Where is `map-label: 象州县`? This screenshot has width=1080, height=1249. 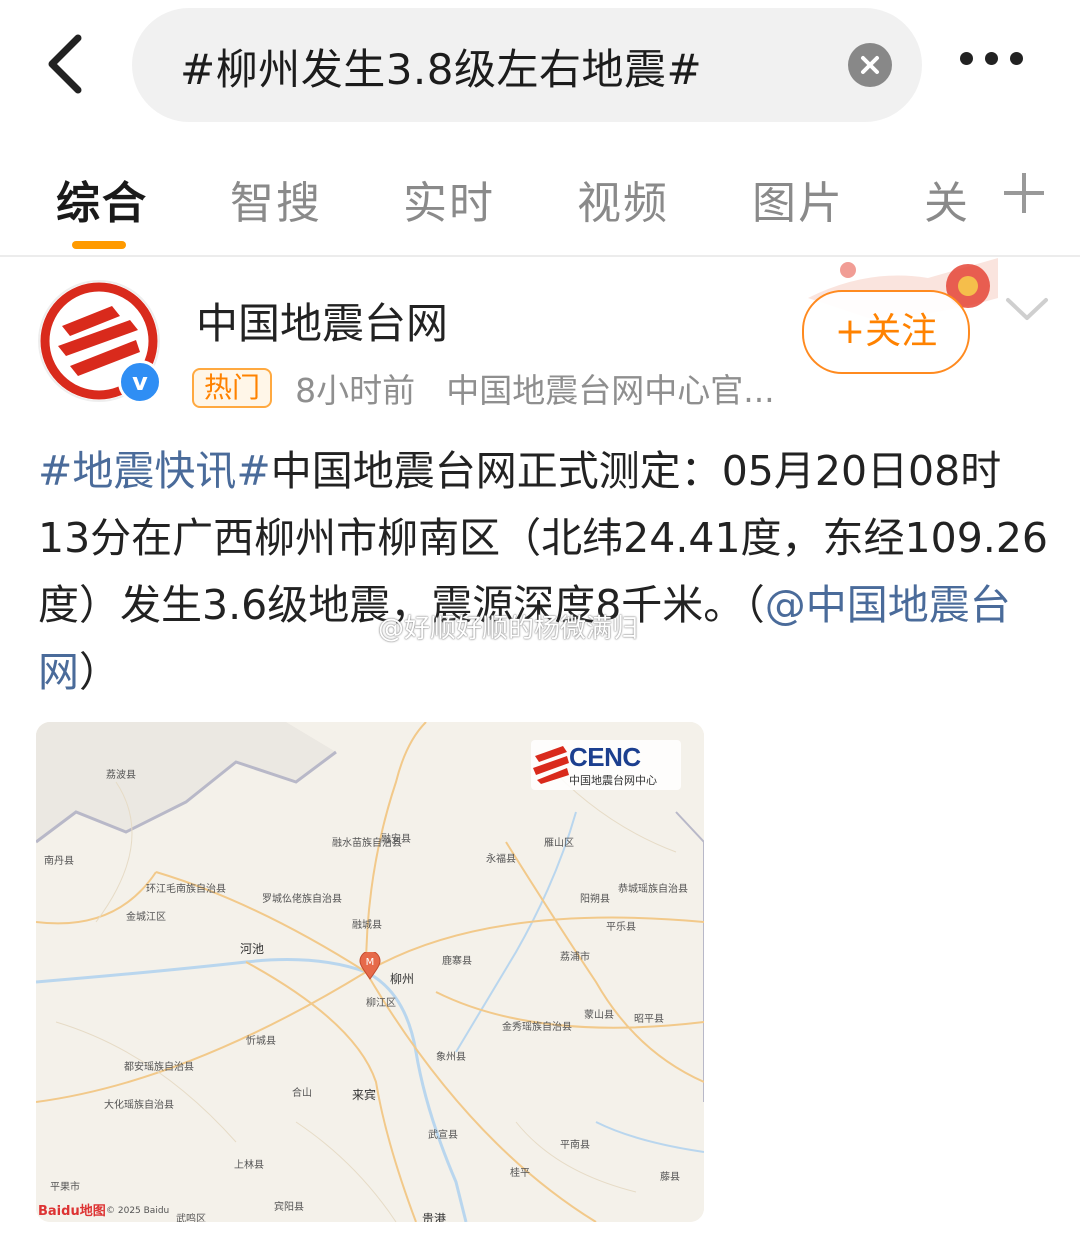 map-label: 象州县 is located at coordinates (451, 1057).